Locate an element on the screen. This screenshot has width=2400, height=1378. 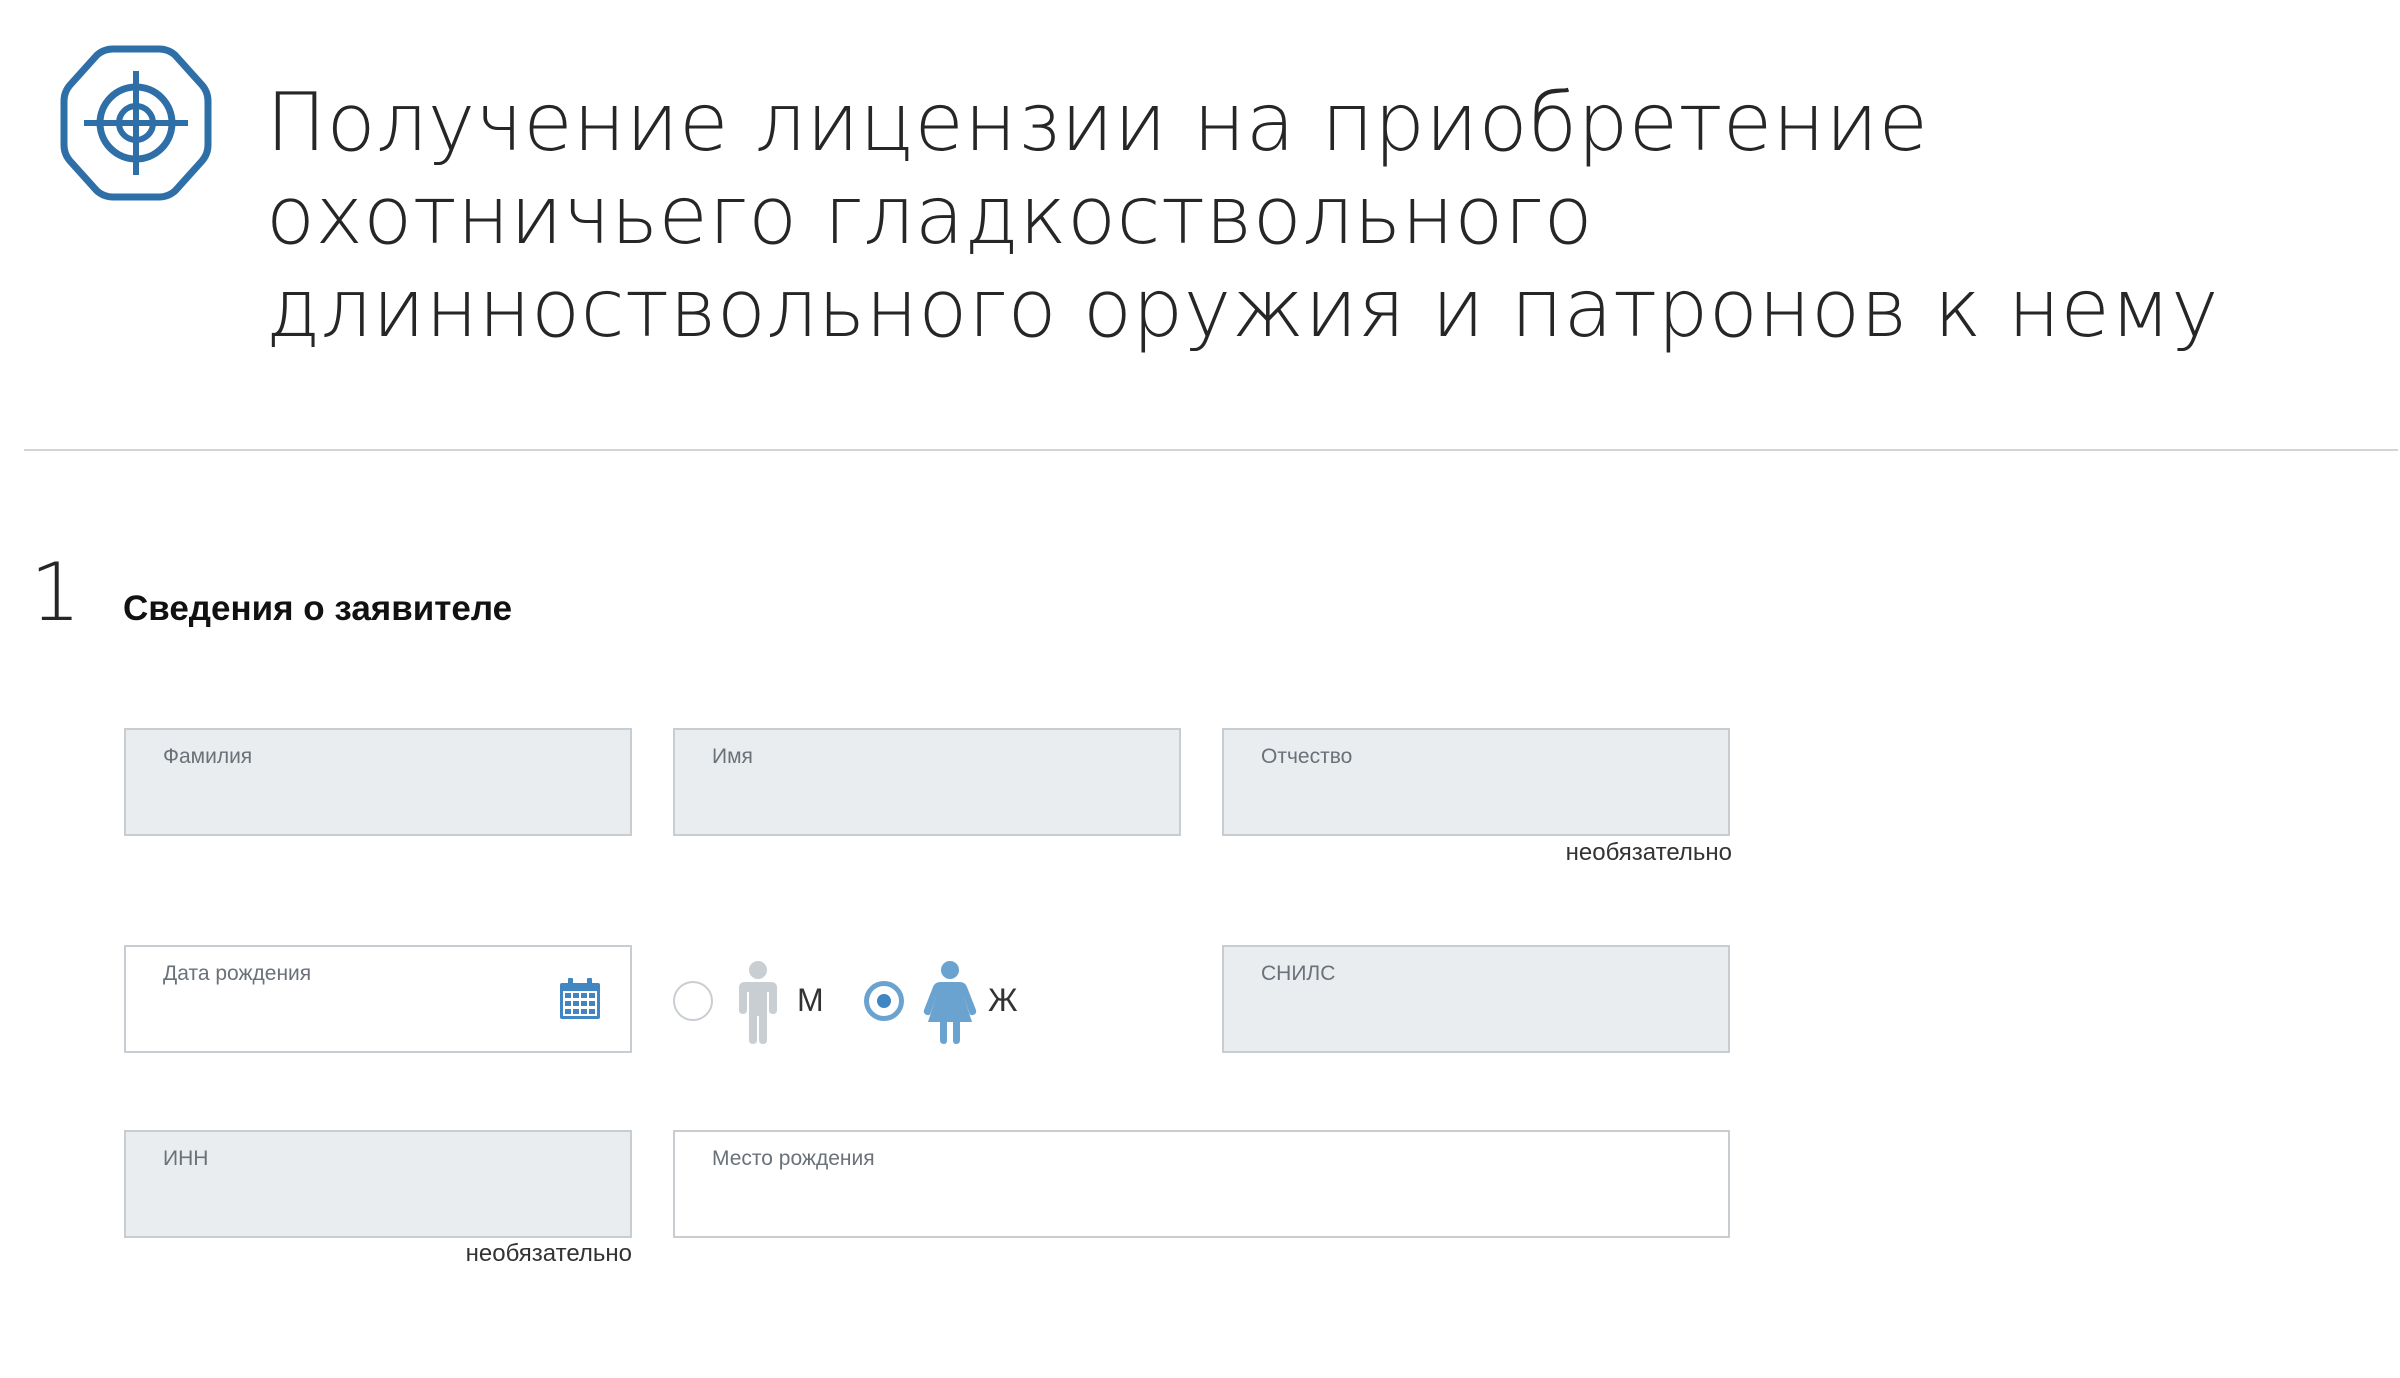
crosshair-icon is located at coordinates (136, 123).